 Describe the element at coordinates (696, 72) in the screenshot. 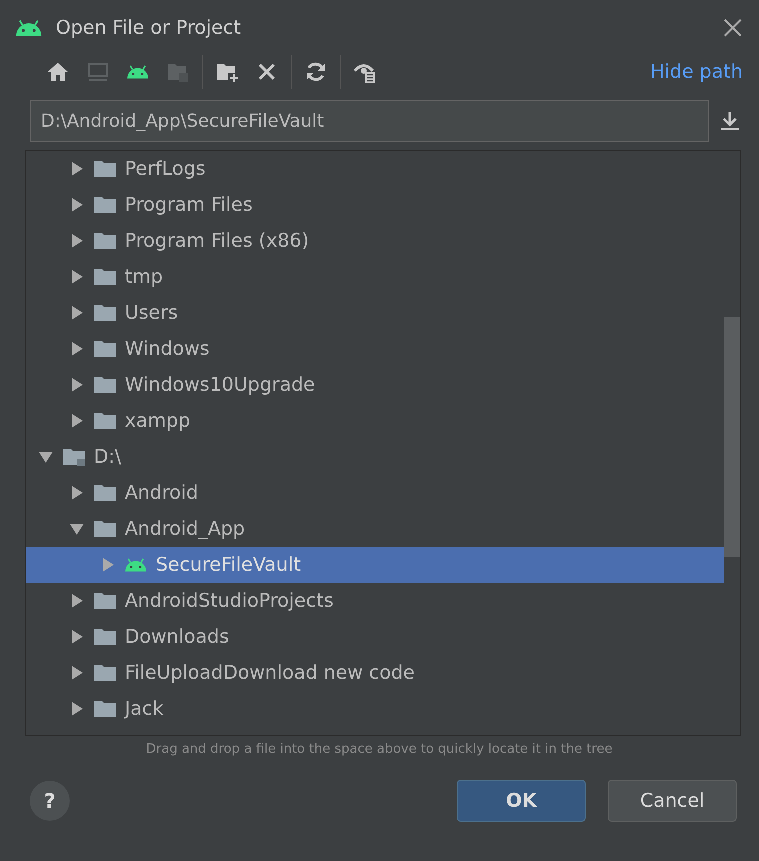

I see `hide-path-link: Hide path` at that location.